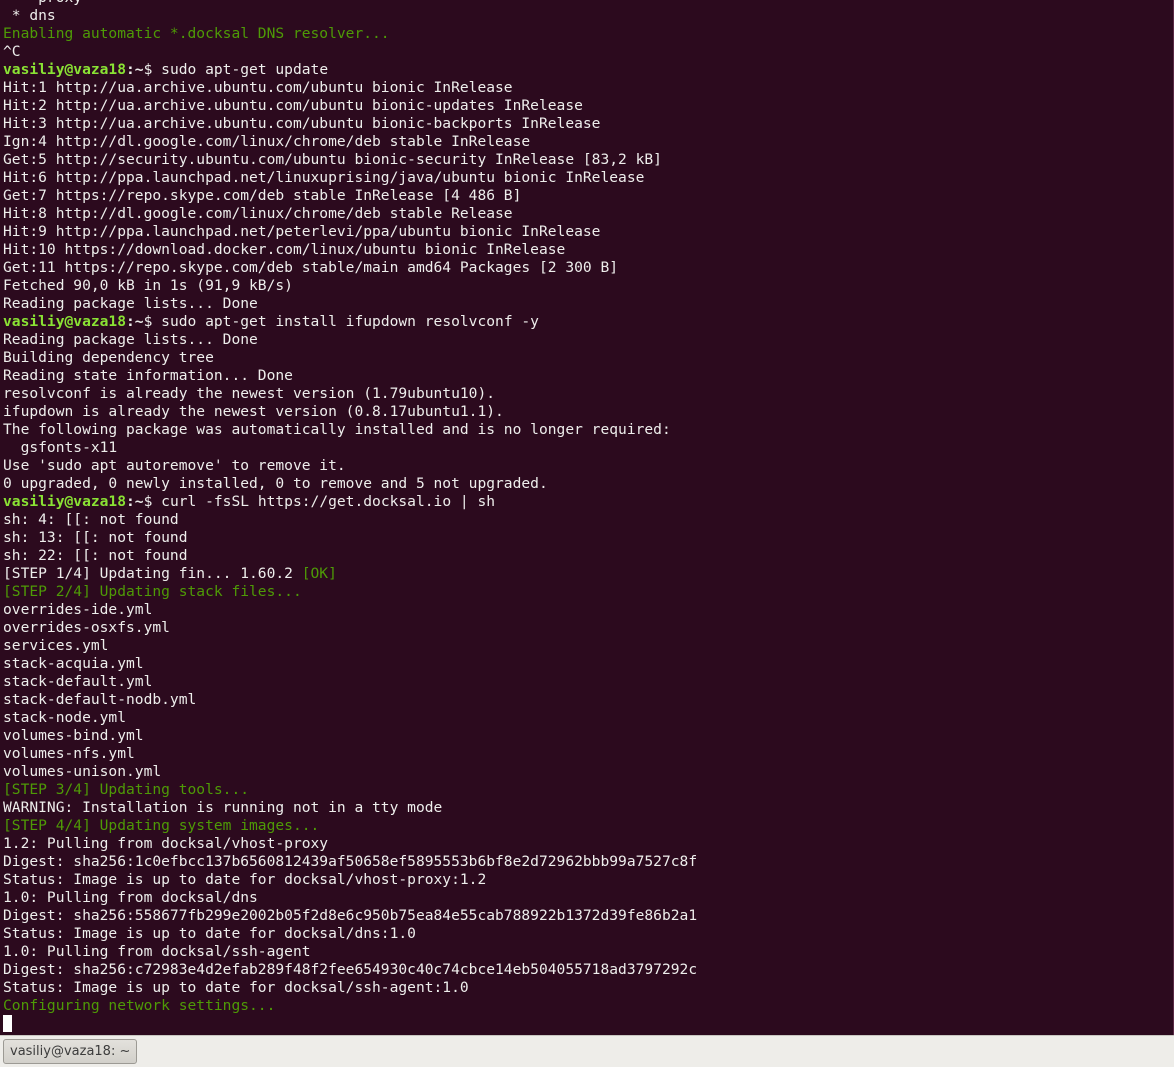 This screenshot has width=1174, height=1067. Describe the element at coordinates (350, 700) in the screenshot. I see `terminal-line: stack-default-nodb.yml` at that location.